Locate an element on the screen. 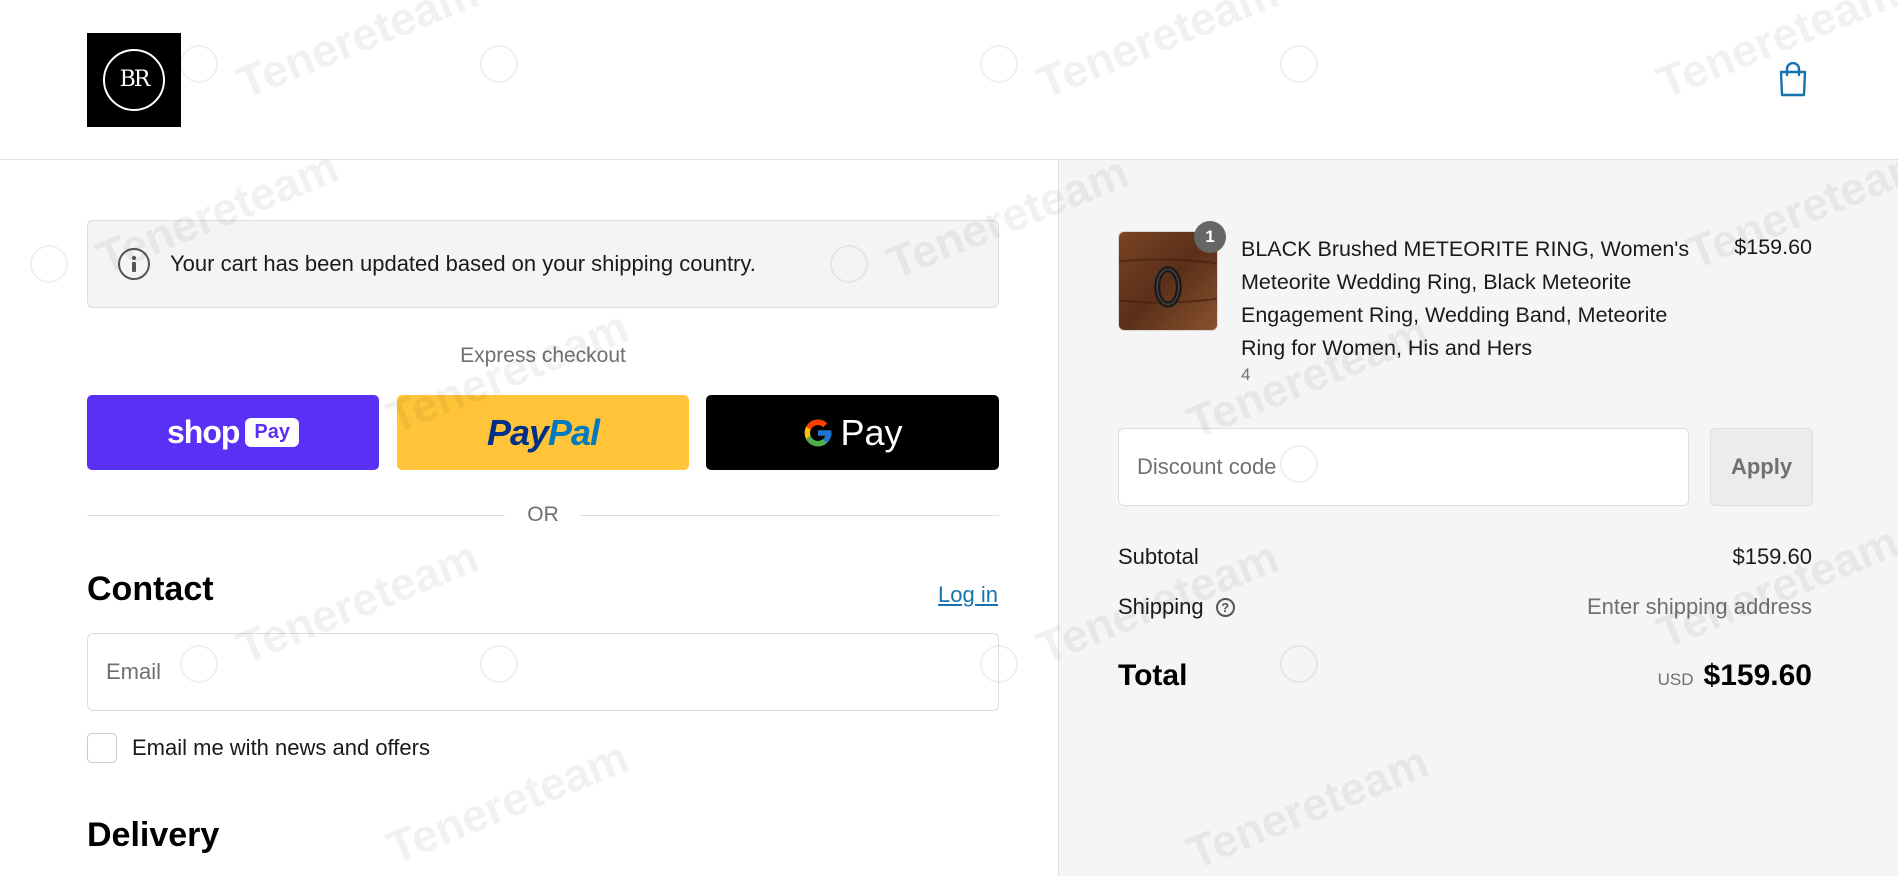 This screenshot has width=1898, height=876. newsletter-option: Email me with news and offers is located at coordinates (258, 748).